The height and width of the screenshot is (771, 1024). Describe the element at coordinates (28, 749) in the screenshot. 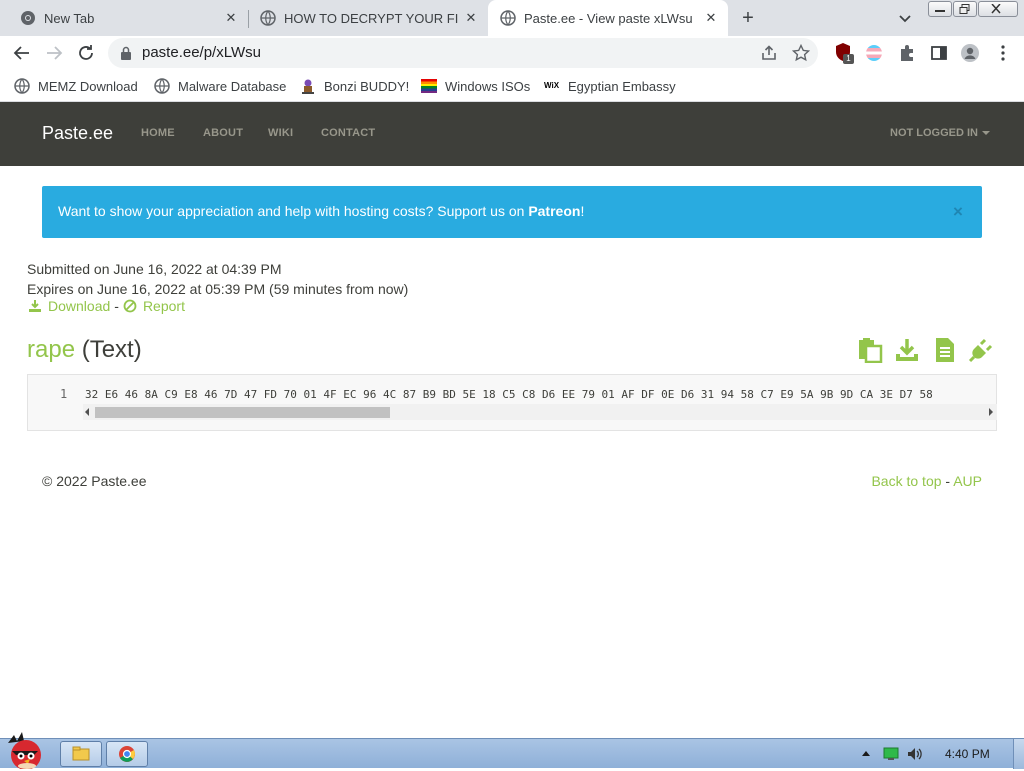

I see `start-button-angry-bird-icon` at that location.